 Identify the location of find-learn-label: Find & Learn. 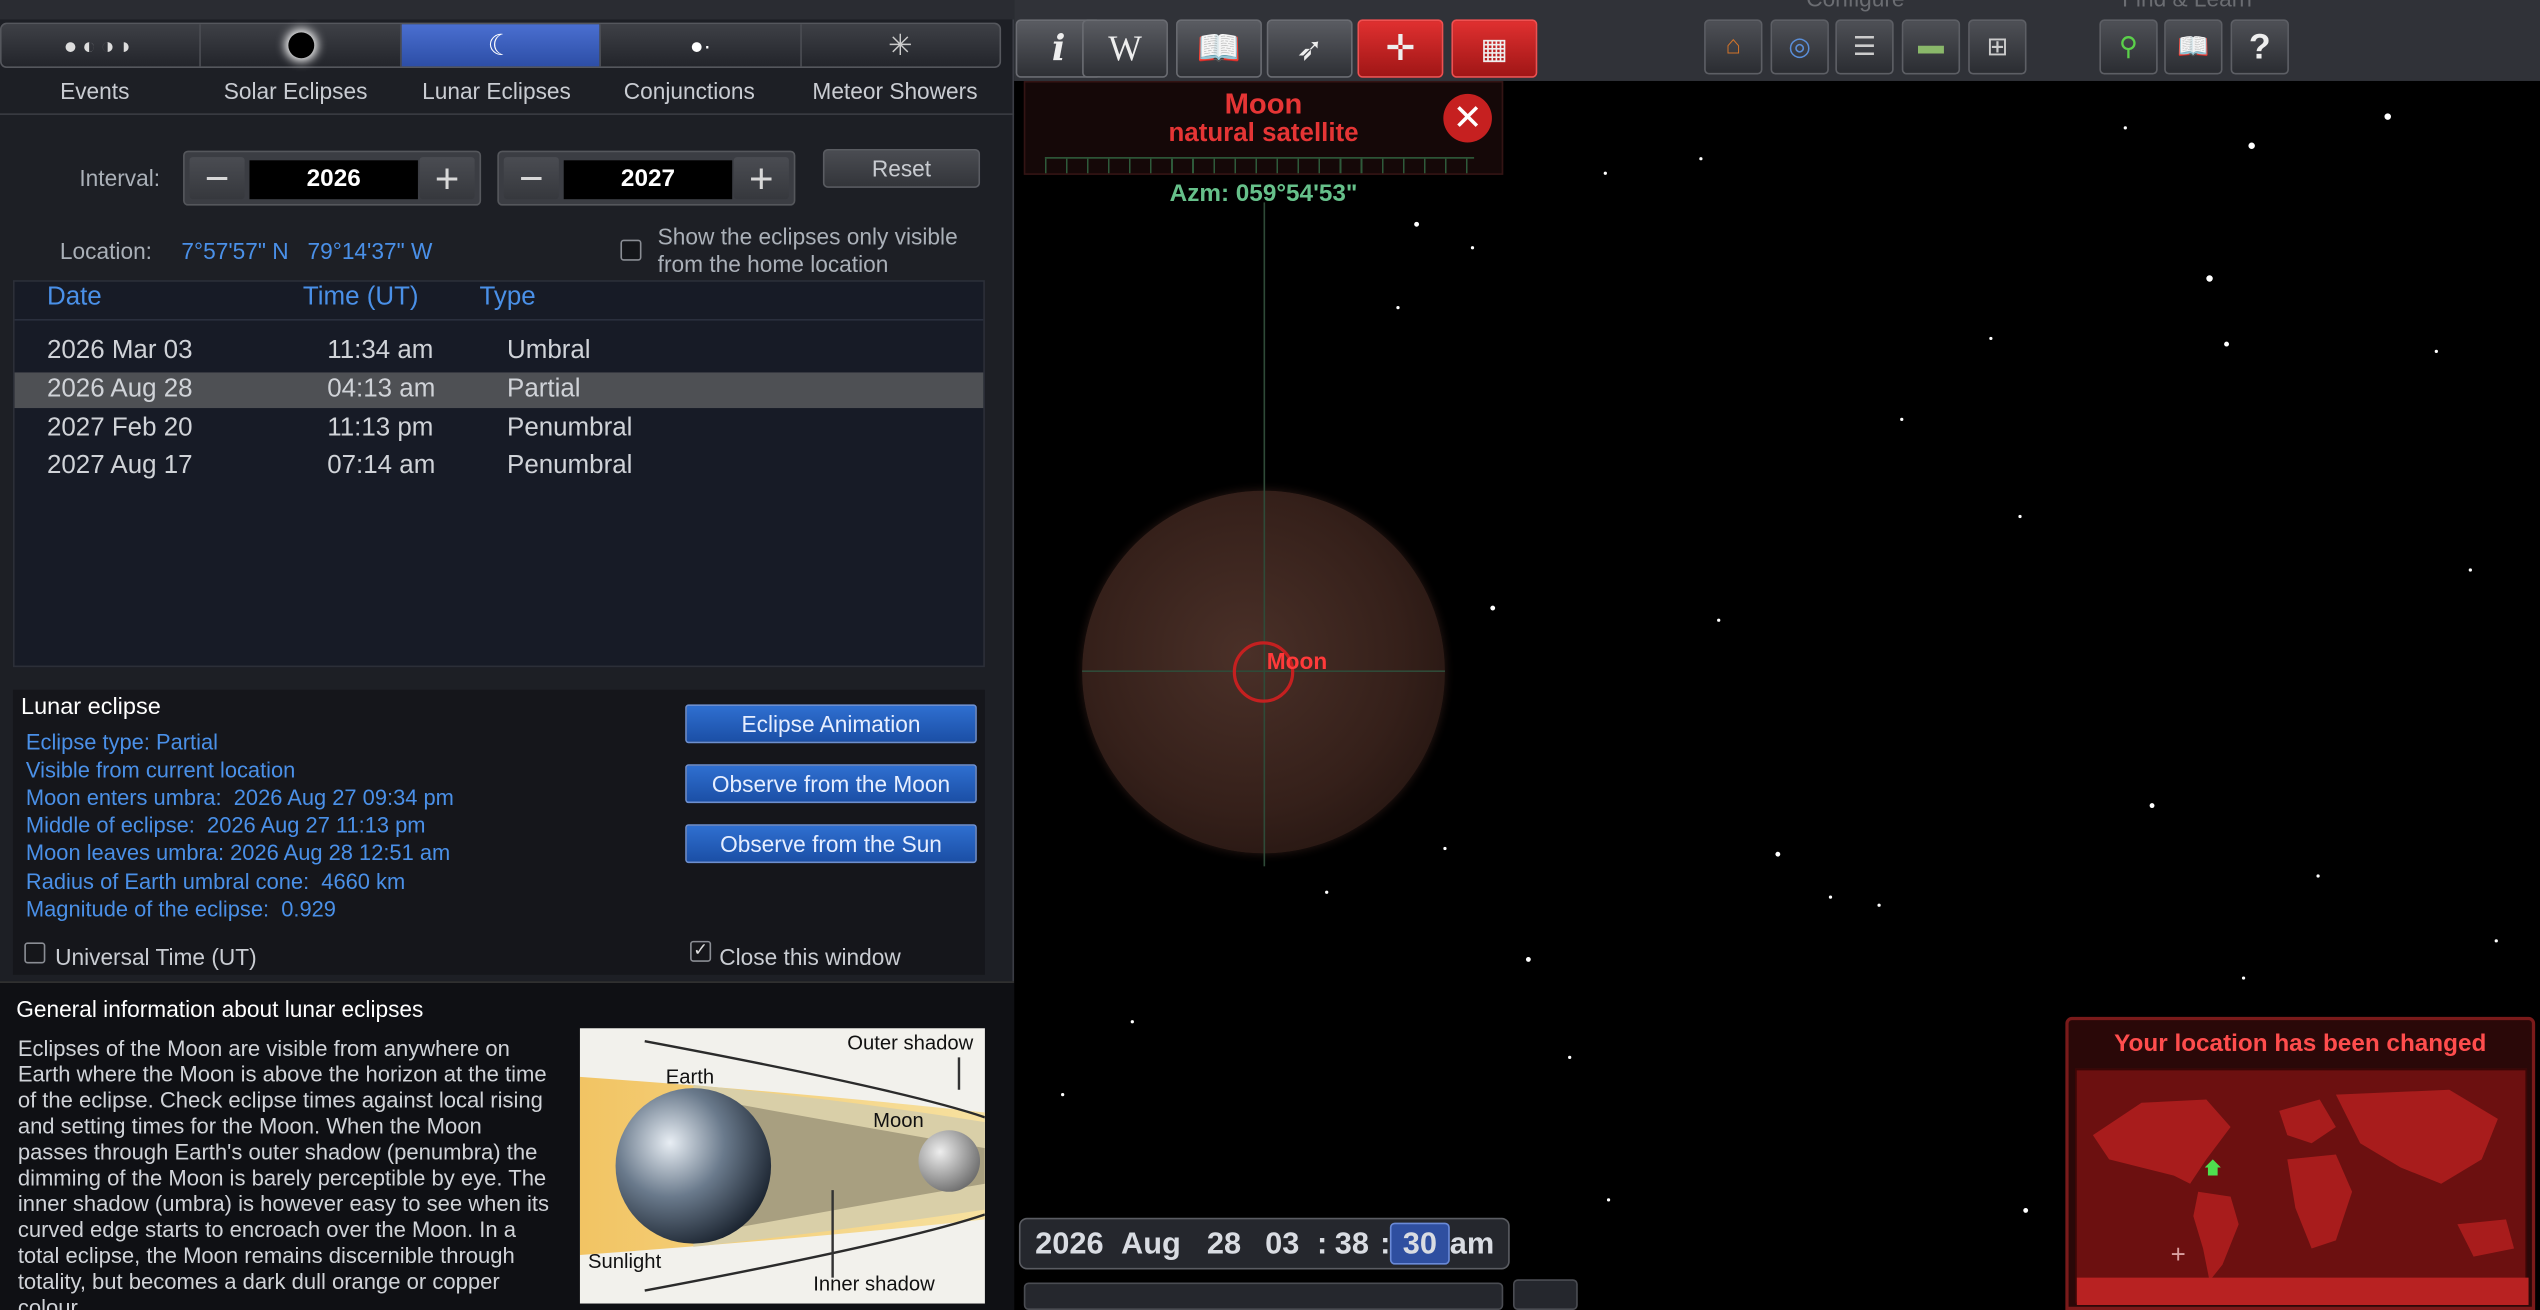
(2187, 5).